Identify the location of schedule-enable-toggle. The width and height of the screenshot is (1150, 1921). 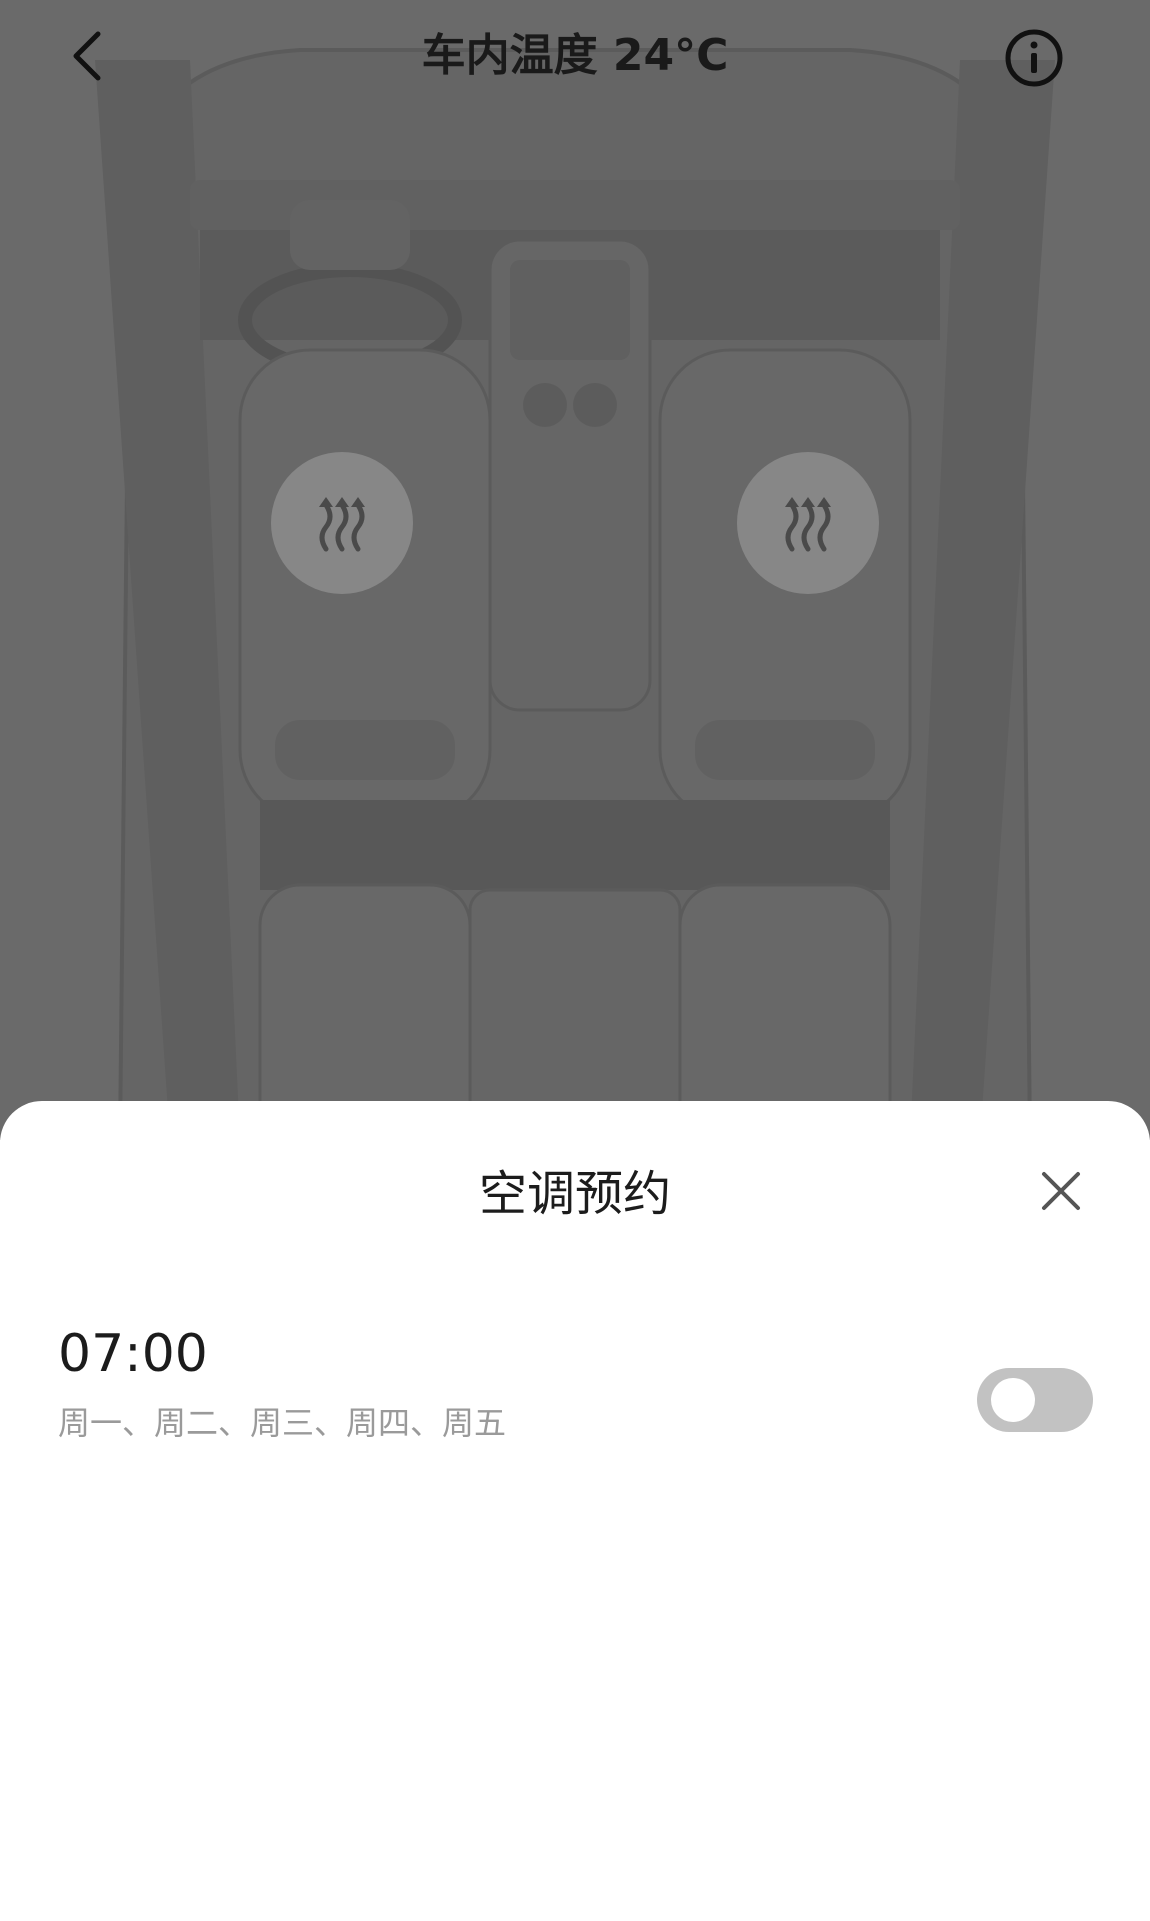
(1035, 1400).